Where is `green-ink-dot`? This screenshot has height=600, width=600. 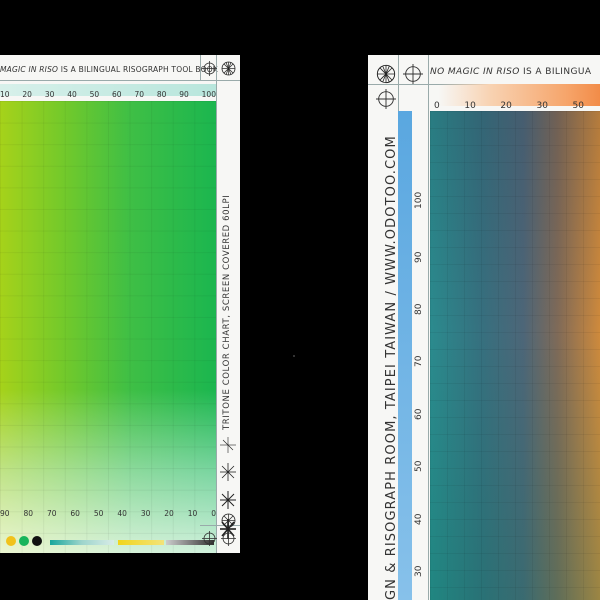
green-ink-dot is located at coordinates (24, 541).